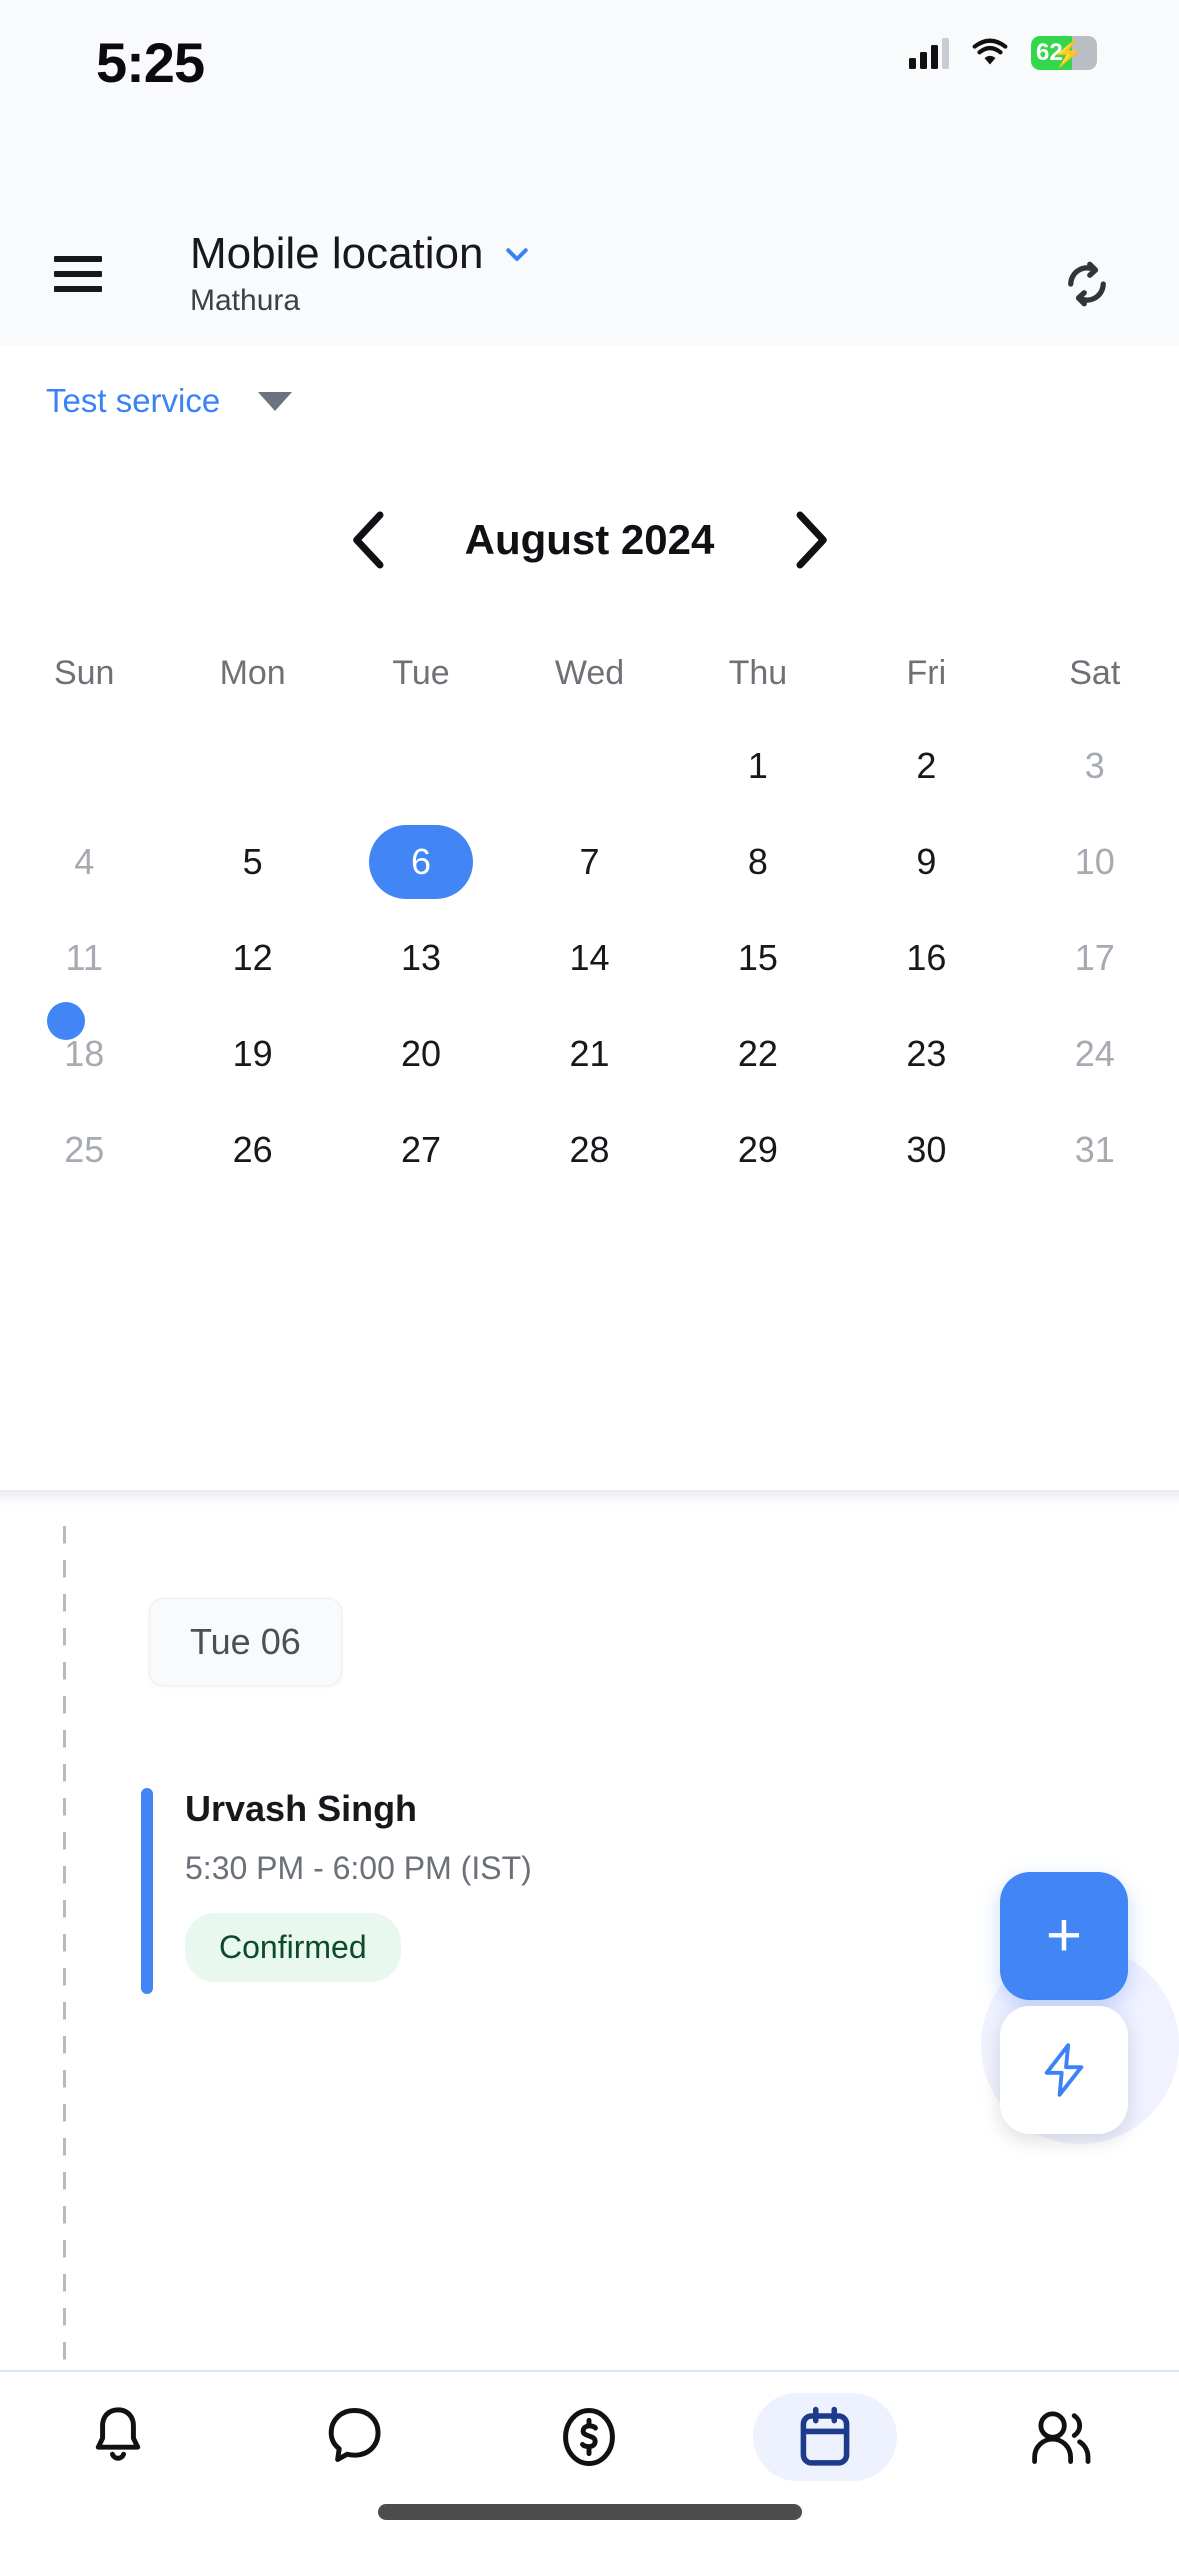  I want to click on lightning-bolt-icon, so click(1064, 2070).